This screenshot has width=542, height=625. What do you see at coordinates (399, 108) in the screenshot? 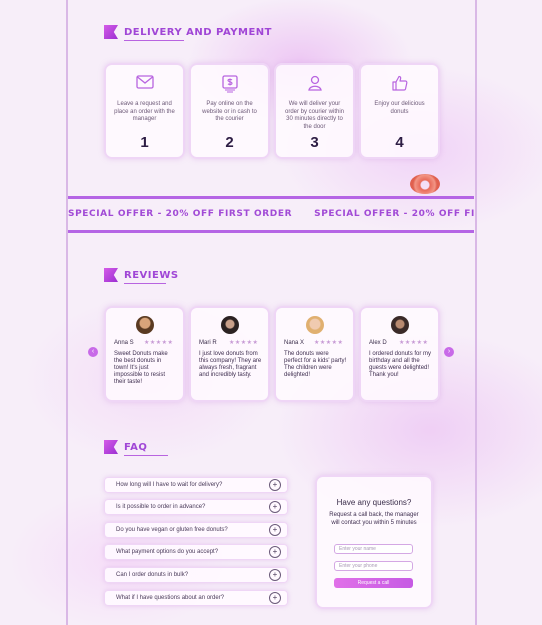
I see `step-text: Enjoy our delicious donuts` at bounding box center [399, 108].